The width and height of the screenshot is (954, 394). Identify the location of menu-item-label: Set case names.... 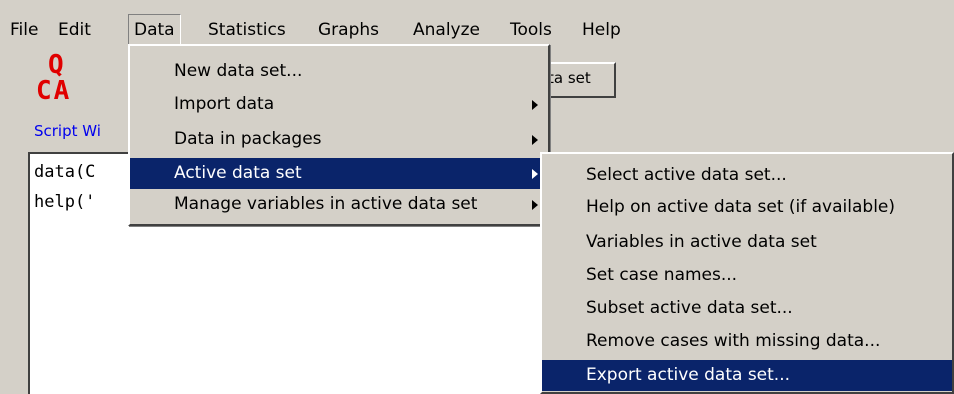
(662, 275).